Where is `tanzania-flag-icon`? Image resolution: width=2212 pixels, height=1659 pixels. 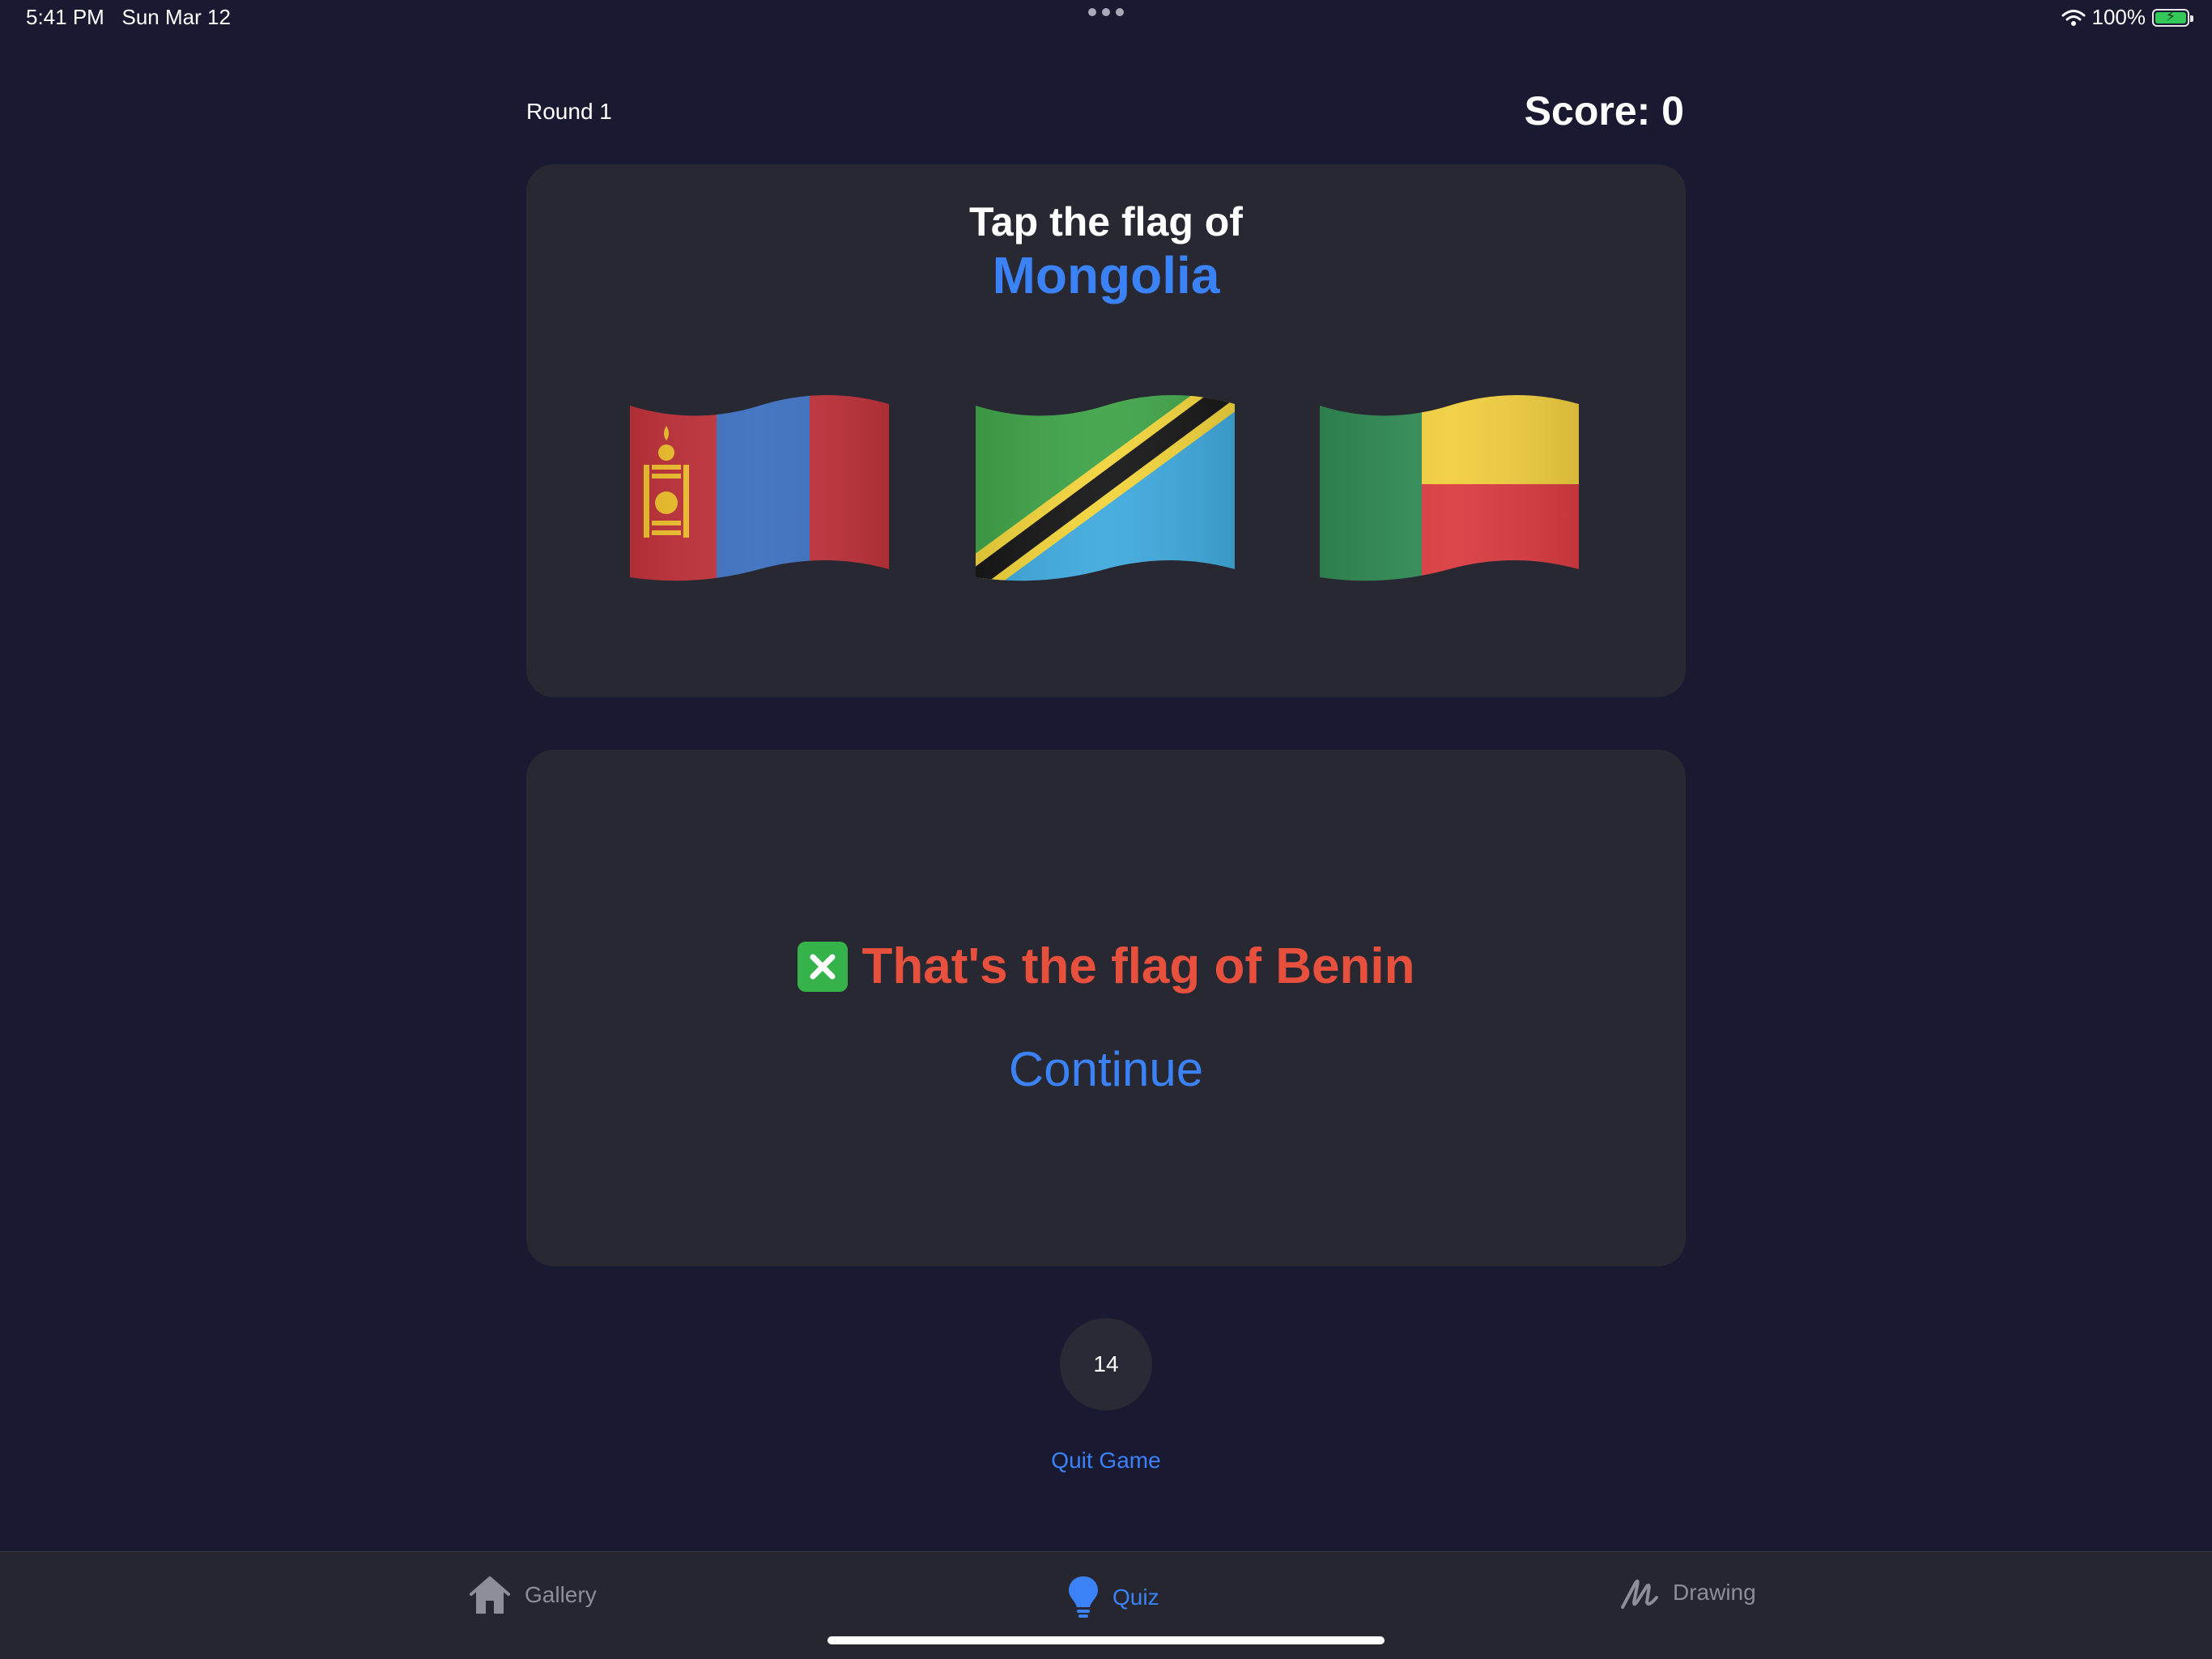
tanzania-flag-icon is located at coordinates (1105, 488).